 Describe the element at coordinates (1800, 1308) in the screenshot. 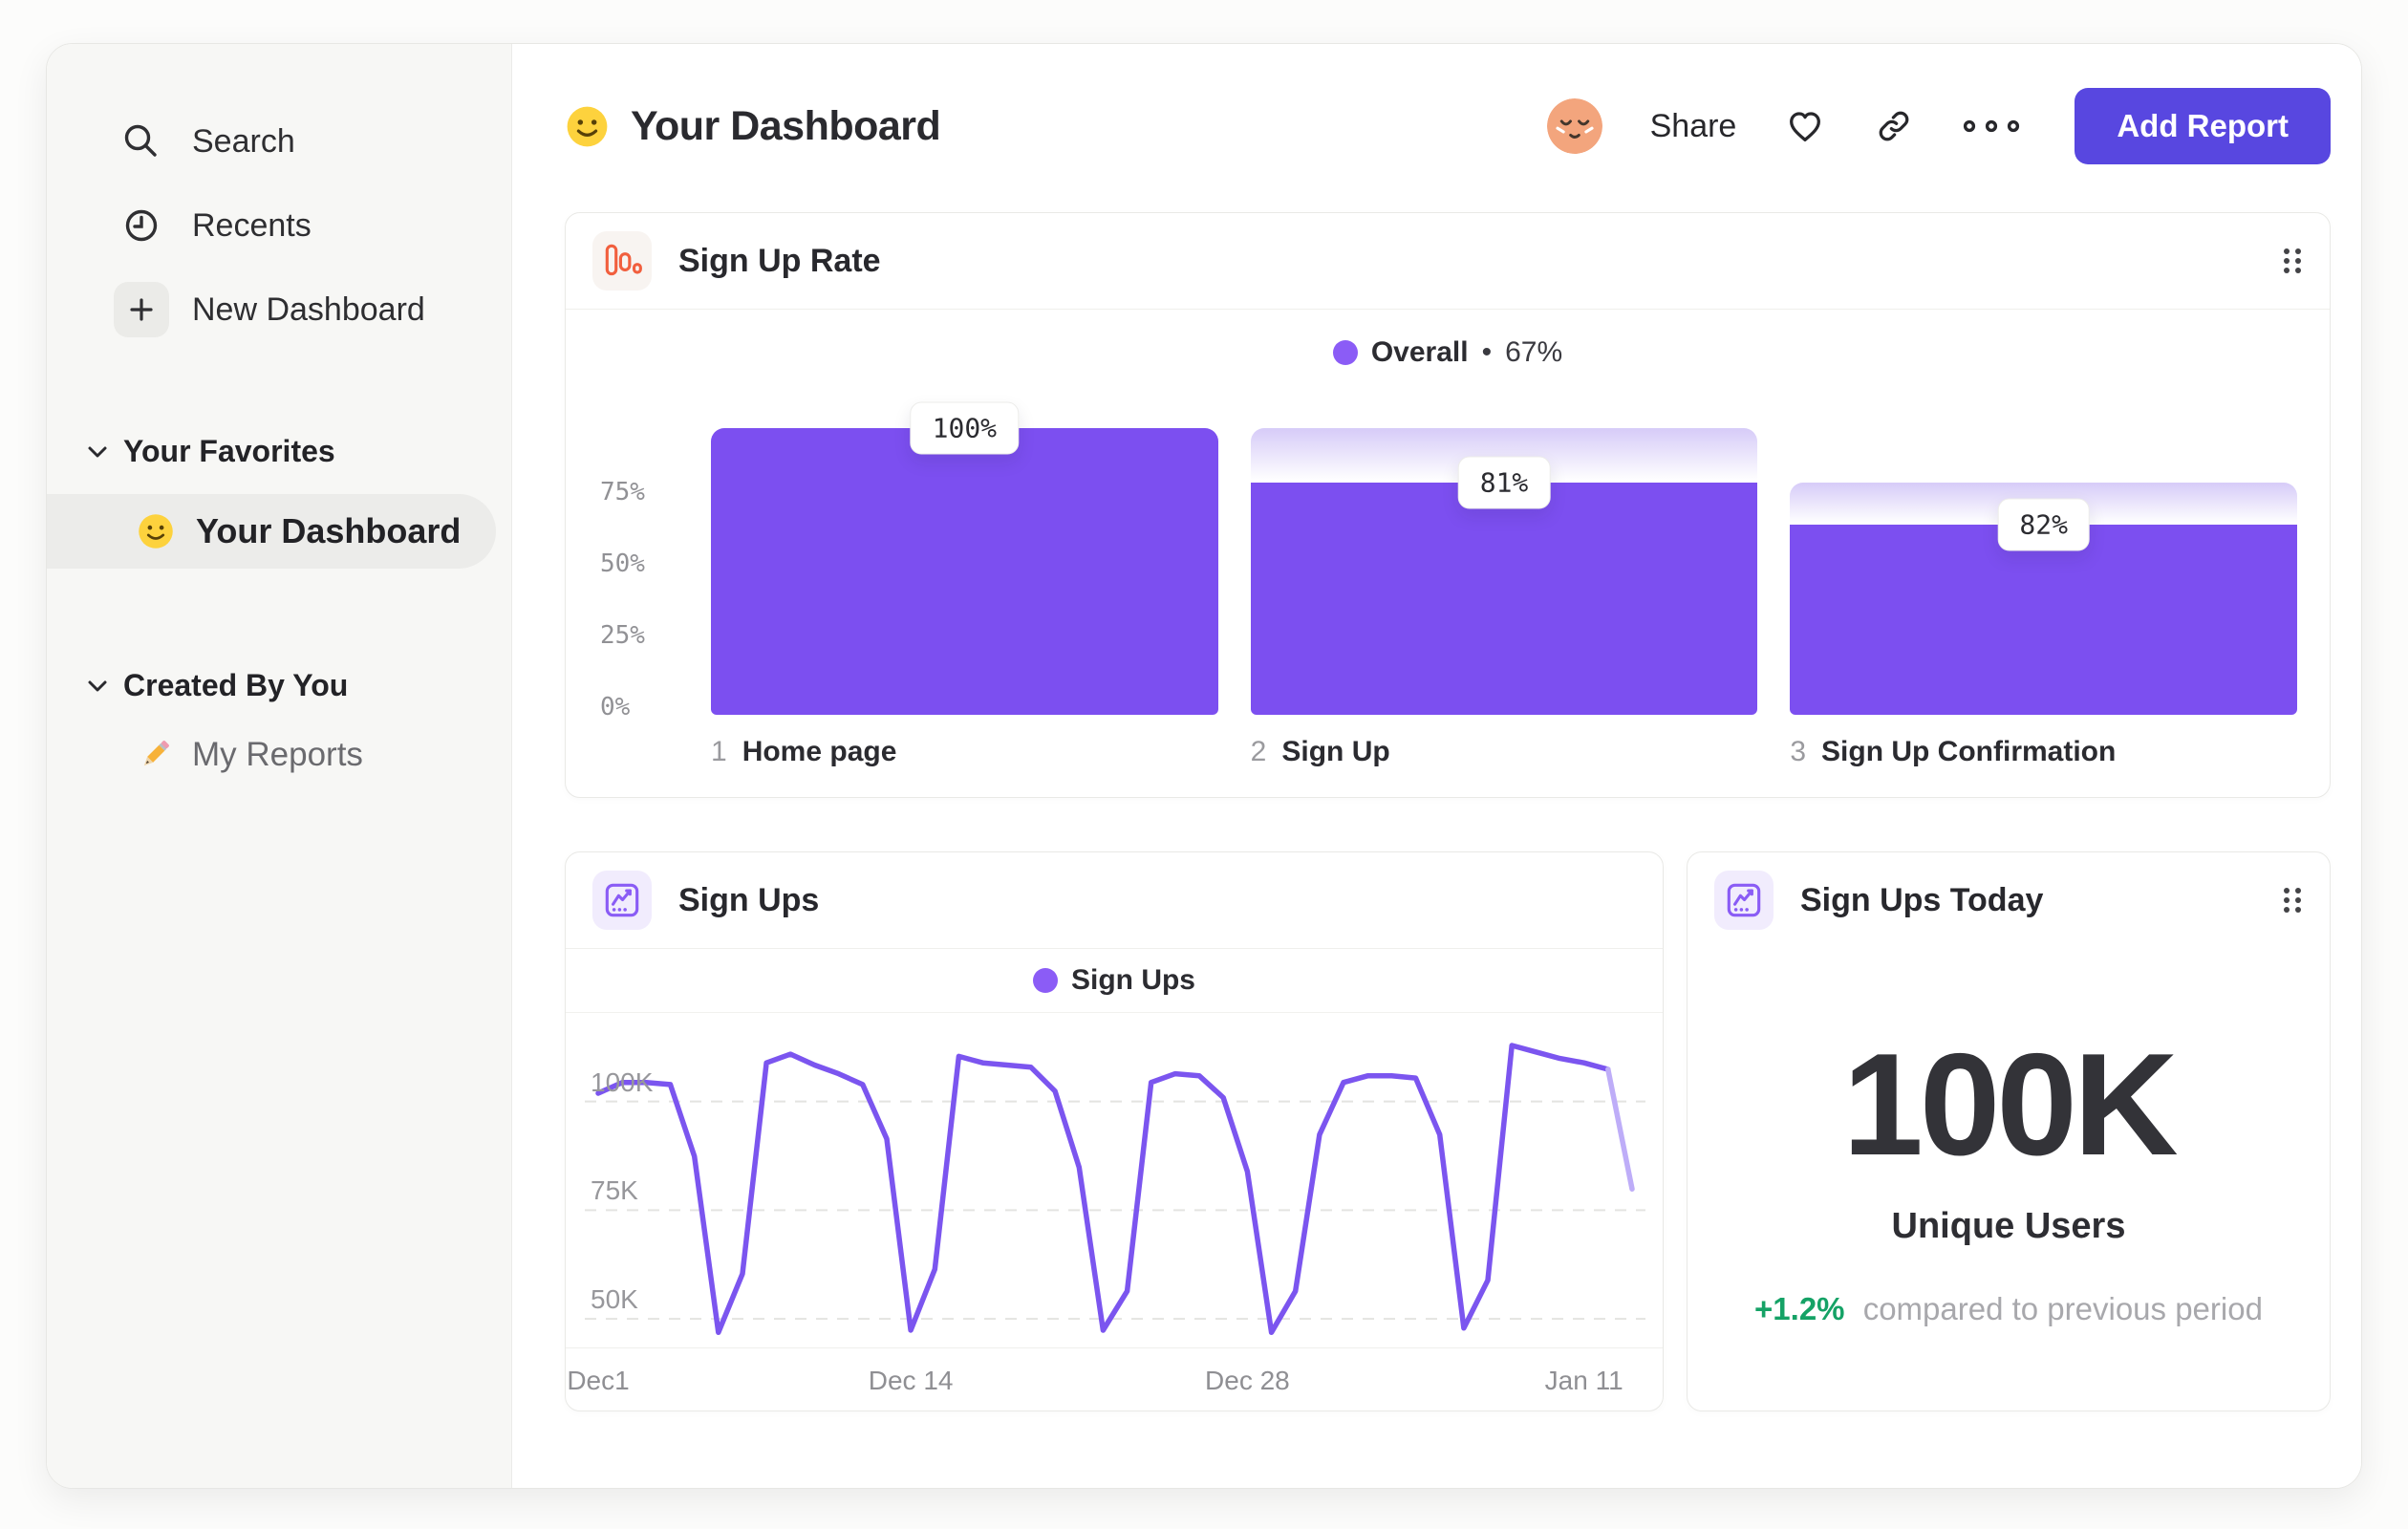

I see `stat-delta: +1.2%` at that location.